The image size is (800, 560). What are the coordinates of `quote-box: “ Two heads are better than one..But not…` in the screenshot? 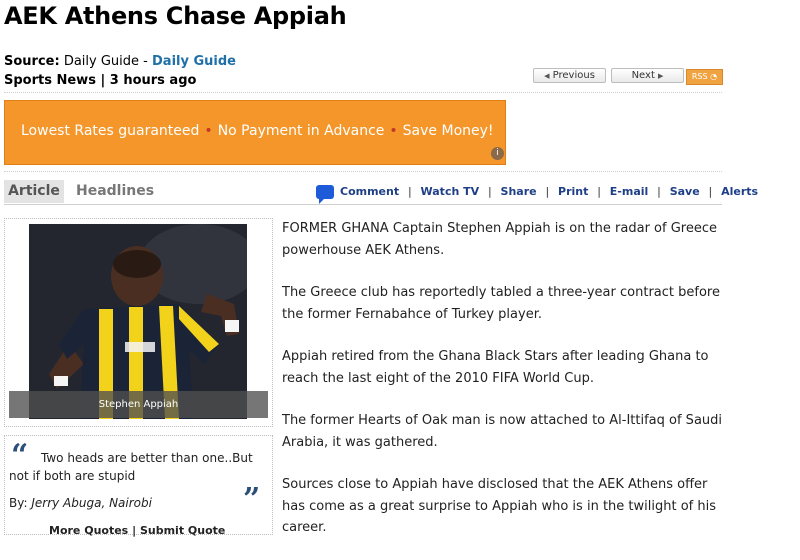 It's located at (138, 486).